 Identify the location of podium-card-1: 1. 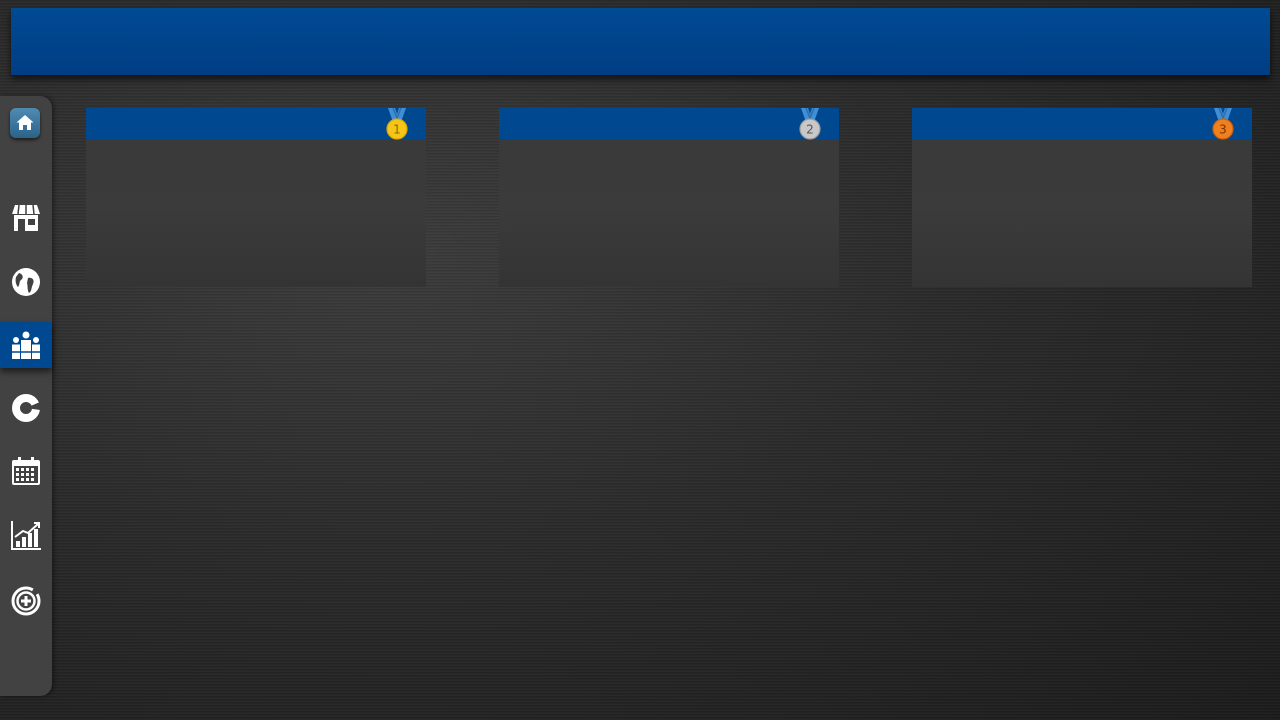
(256, 197).